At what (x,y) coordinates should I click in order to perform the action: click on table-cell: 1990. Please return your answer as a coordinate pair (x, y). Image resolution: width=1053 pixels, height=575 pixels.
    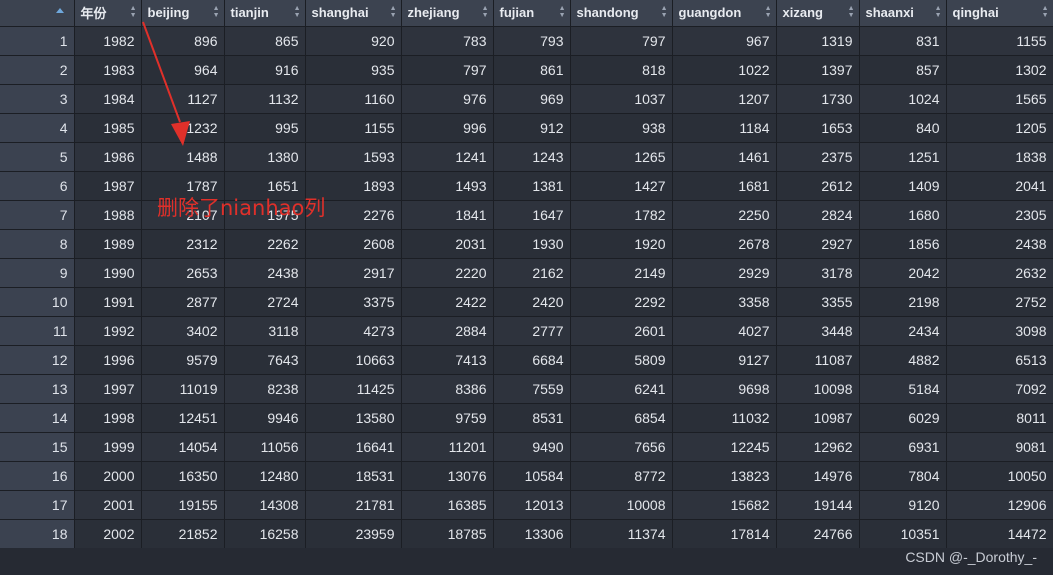
    Looking at the image, I should click on (108, 273).